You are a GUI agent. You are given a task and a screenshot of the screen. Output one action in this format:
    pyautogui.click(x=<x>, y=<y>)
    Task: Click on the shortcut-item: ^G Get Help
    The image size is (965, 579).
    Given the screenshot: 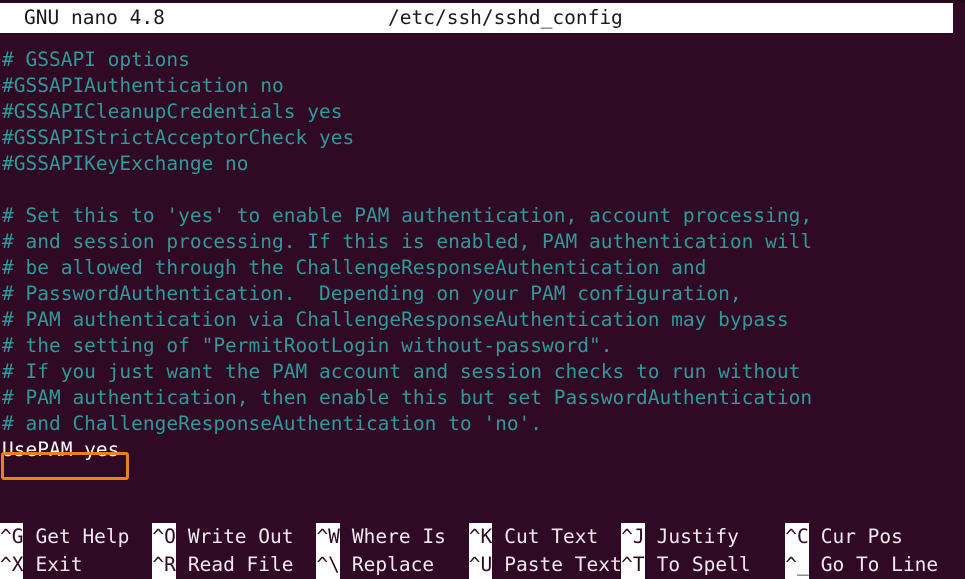 What is the action you would take?
    pyautogui.click(x=64, y=537)
    